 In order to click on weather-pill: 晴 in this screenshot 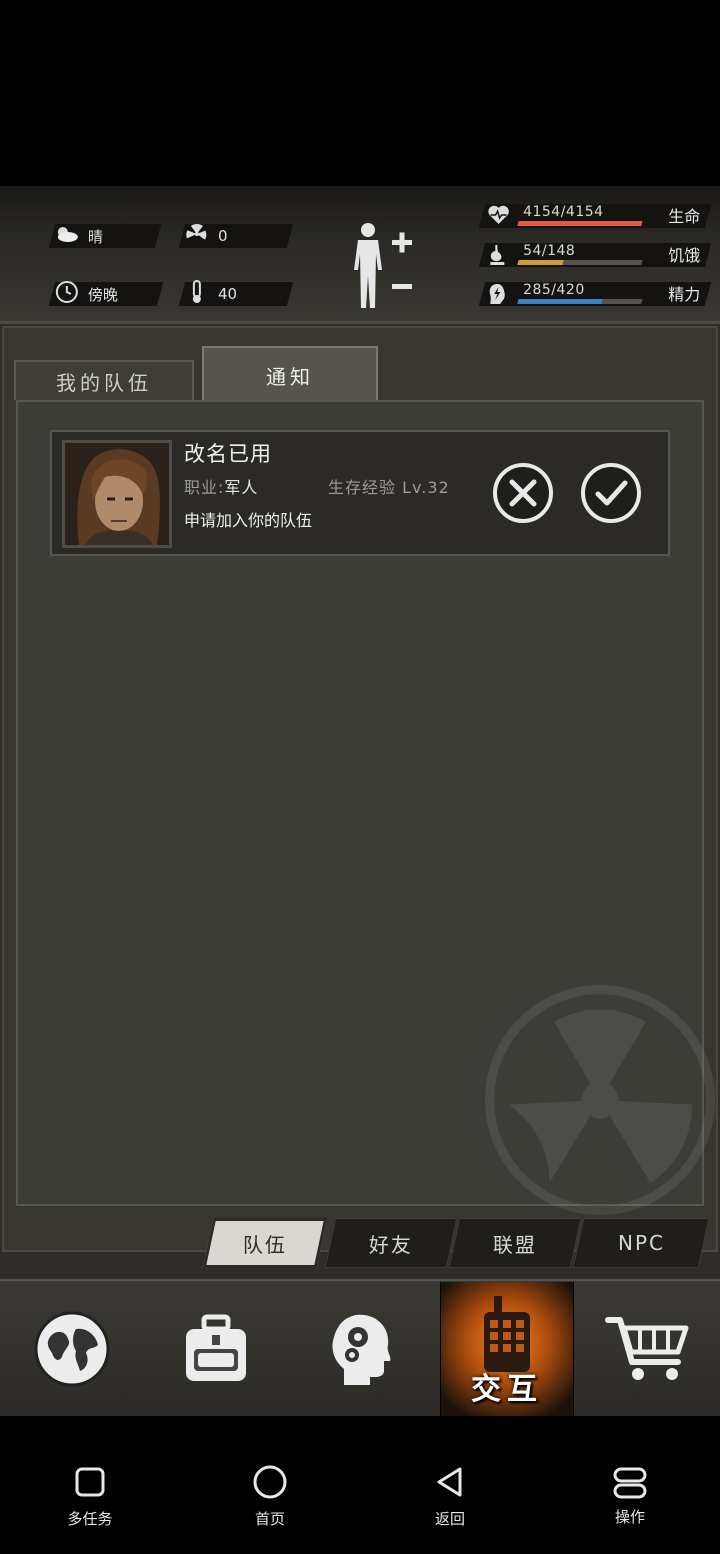, I will do `click(105, 236)`.